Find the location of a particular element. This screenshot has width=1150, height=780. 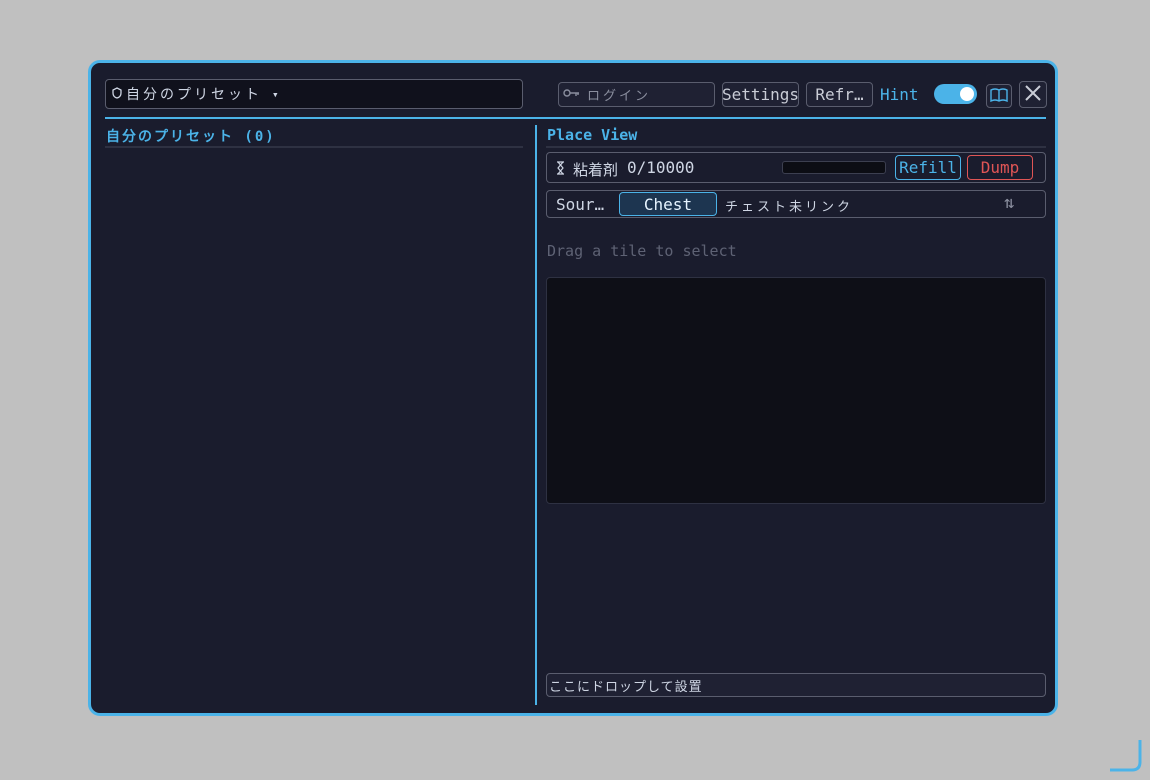

adhesive-value: 0/10000 is located at coordinates (661, 167).